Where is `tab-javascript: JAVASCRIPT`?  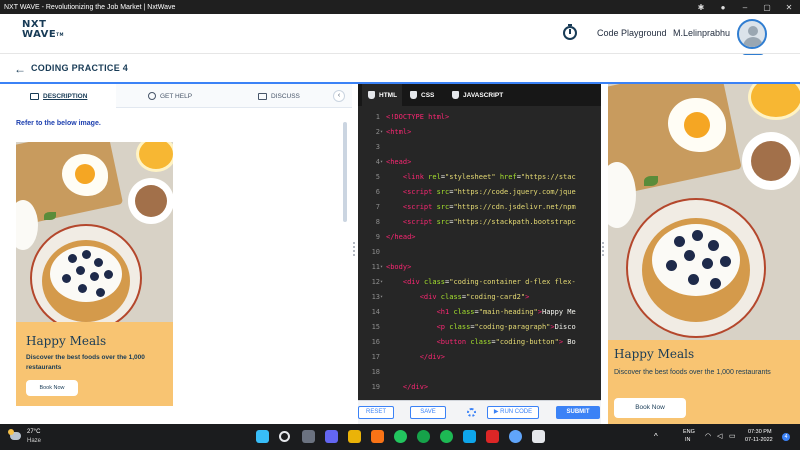
tab-javascript: JAVASCRIPT is located at coordinates (482, 95).